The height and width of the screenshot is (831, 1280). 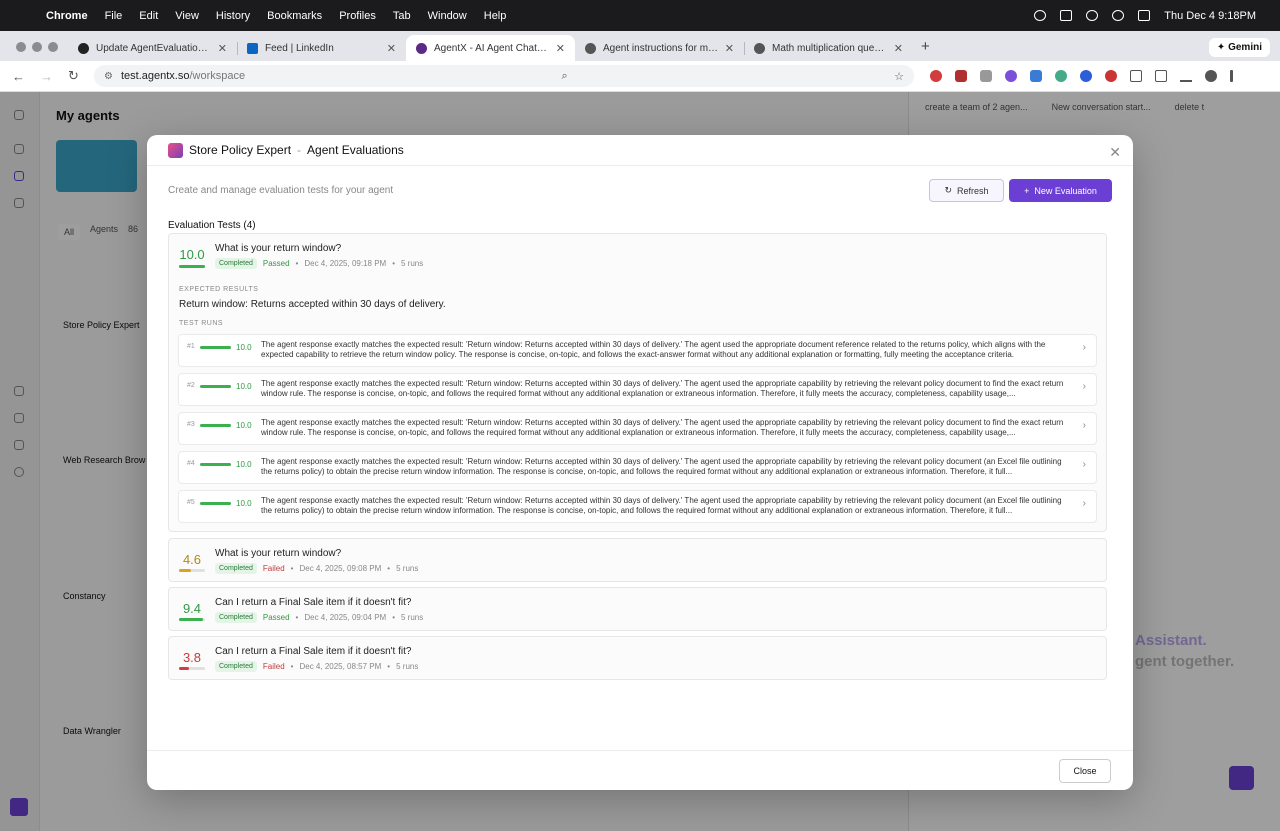 I want to click on search-icon, so click(x=1118, y=15).